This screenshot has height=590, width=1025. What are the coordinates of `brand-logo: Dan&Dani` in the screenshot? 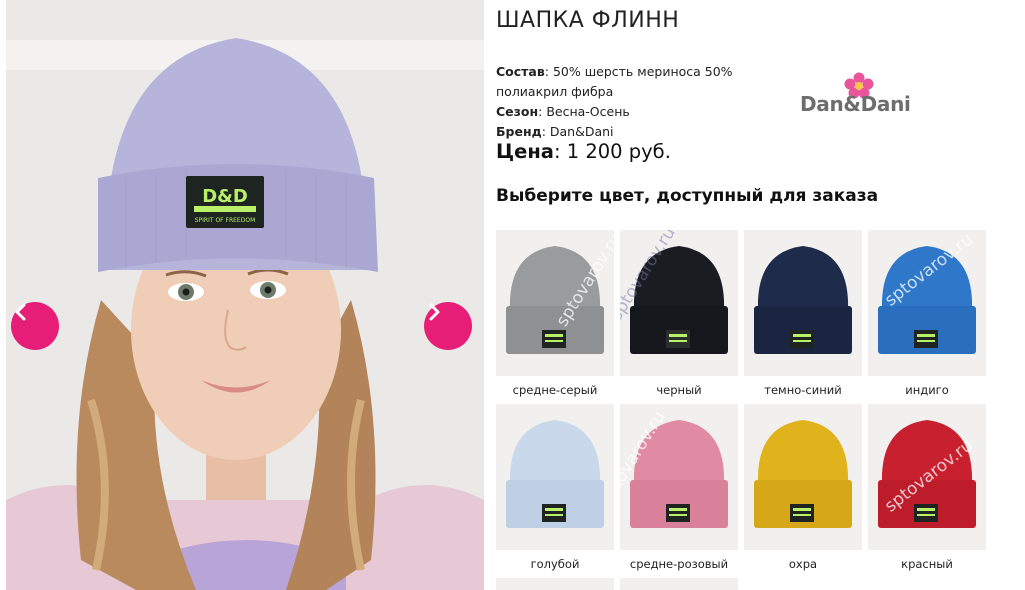 It's located at (870, 97).